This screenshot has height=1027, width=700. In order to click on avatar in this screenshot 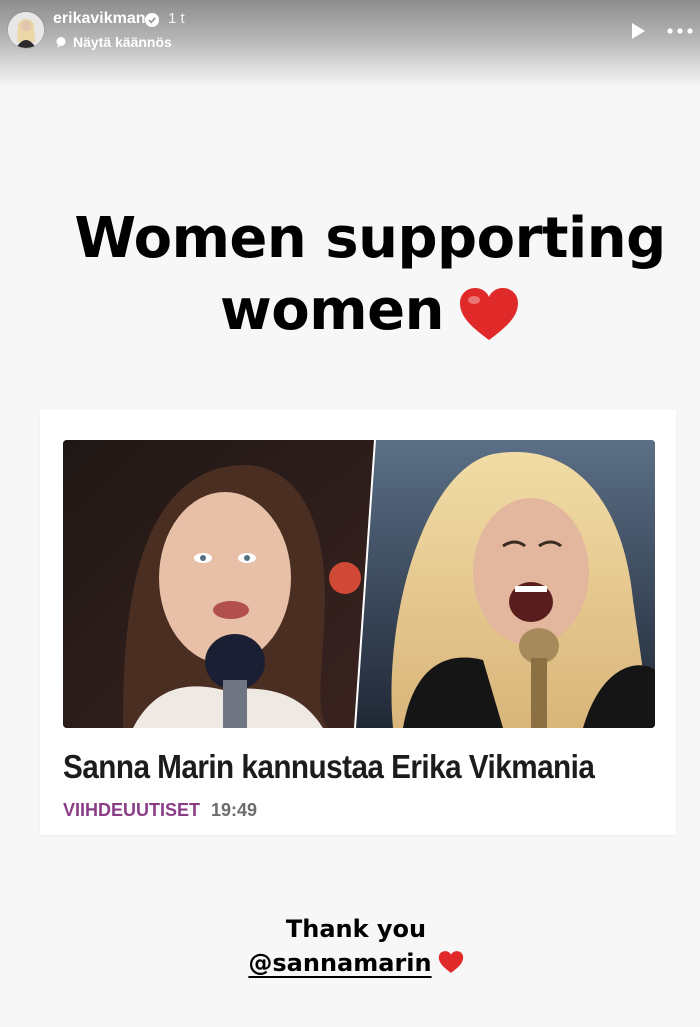, I will do `click(26, 30)`.